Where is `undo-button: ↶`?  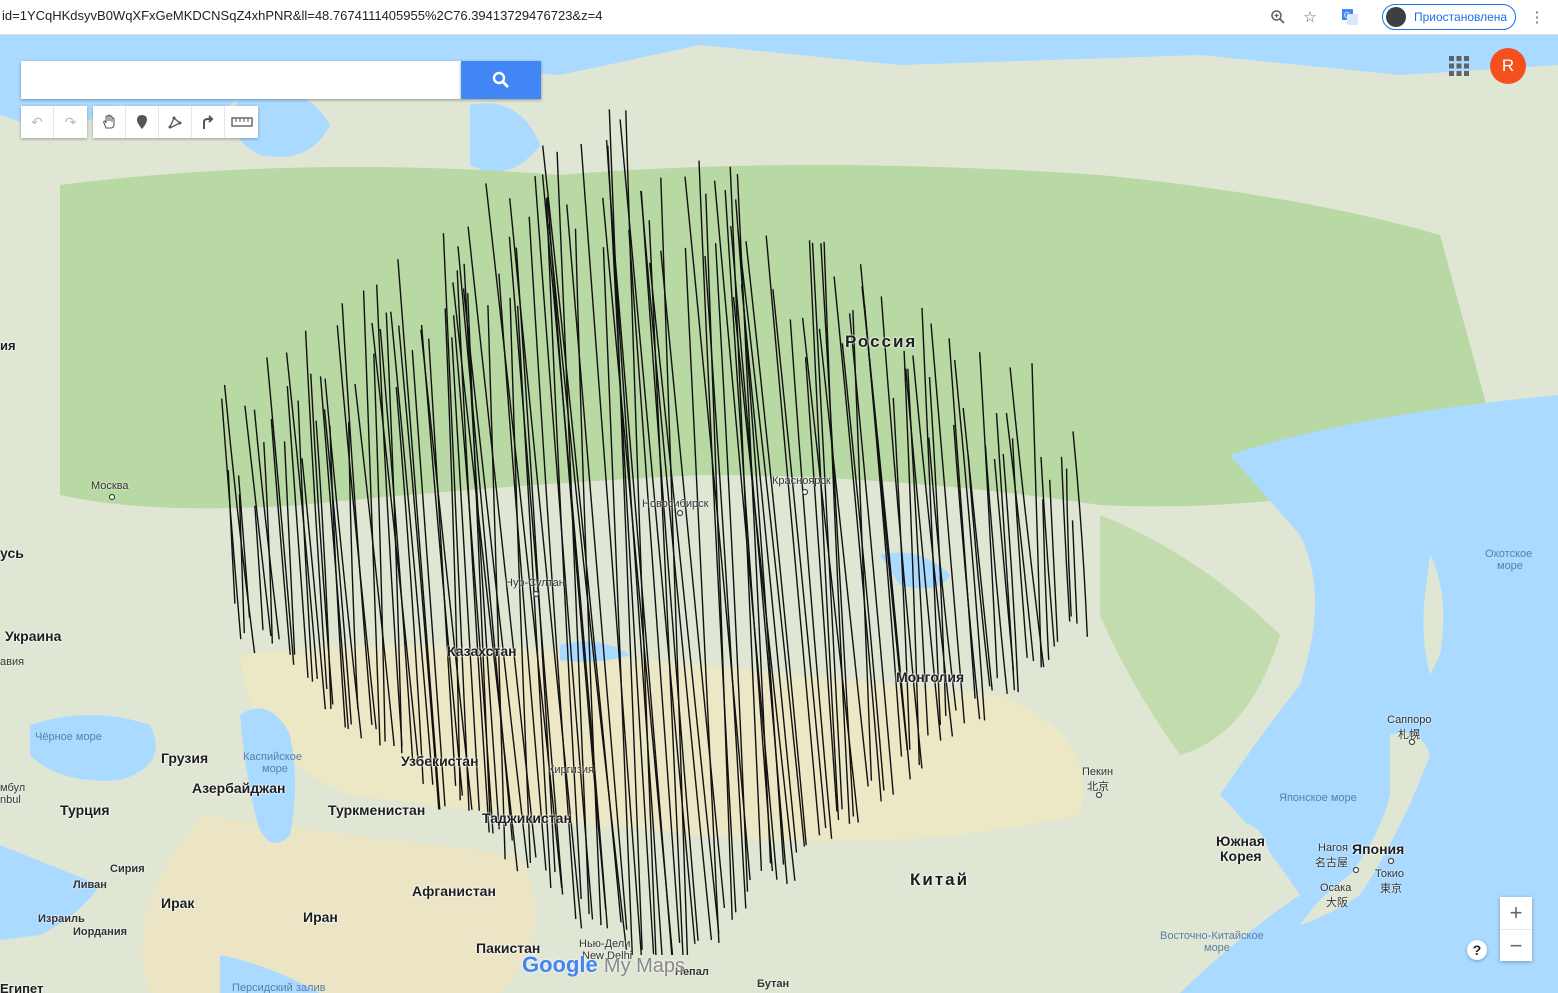 undo-button: ↶ is located at coordinates (37, 122).